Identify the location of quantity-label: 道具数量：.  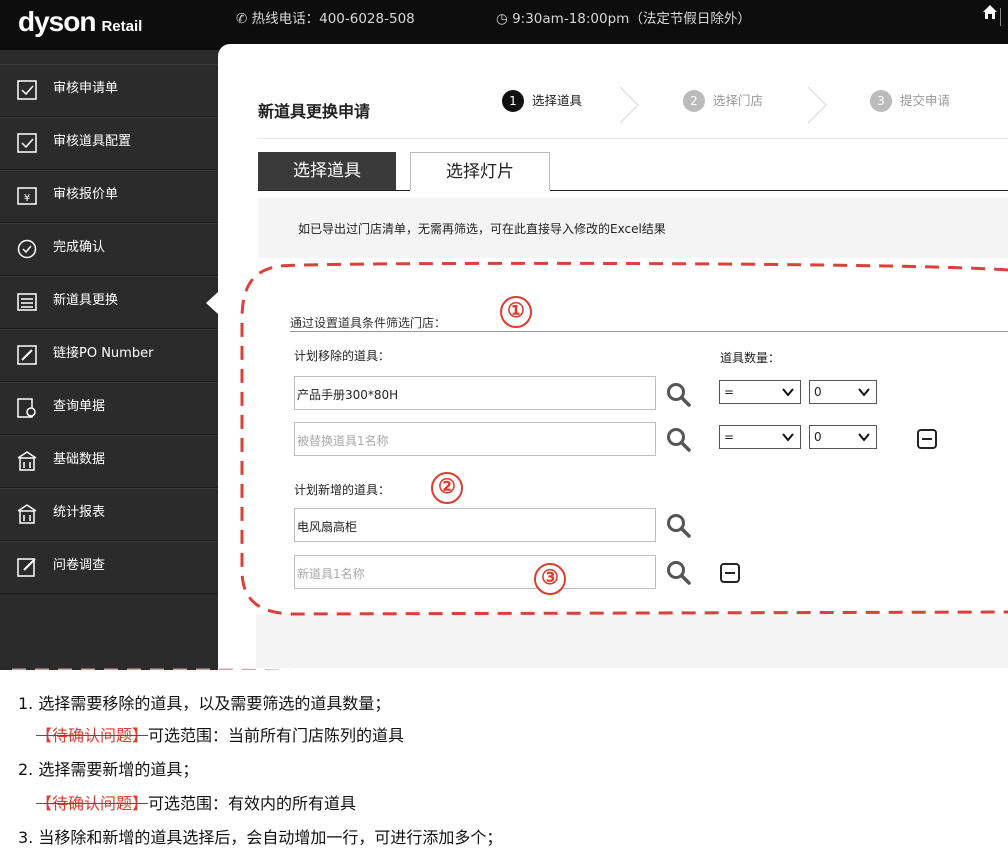
(750, 358).